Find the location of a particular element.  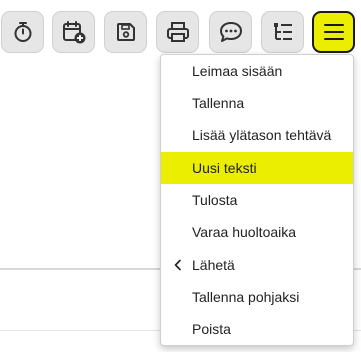

menu-item-book-service: Varaa huoltoaika is located at coordinates (257, 232).